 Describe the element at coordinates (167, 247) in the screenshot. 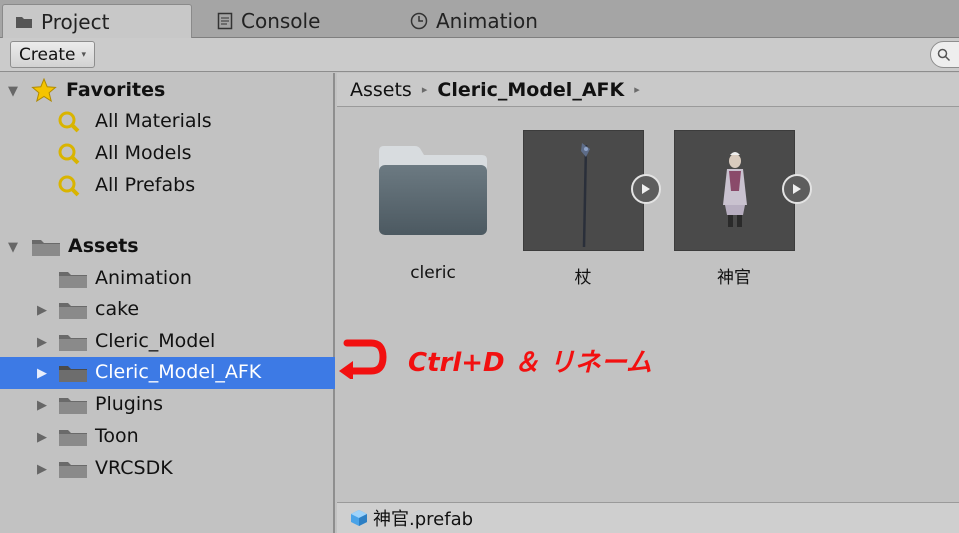

I see `tree-assets-header: ▼ Assets` at that location.